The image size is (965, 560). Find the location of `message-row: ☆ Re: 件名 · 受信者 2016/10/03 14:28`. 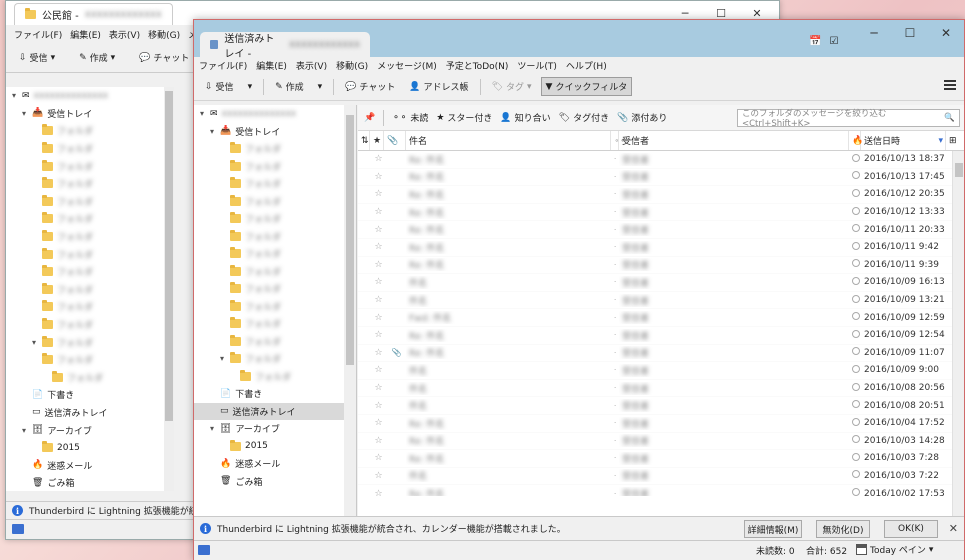

message-row: ☆ Re: 件名 · 受信者 2016/10/03 14:28 is located at coordinates (661, 442).